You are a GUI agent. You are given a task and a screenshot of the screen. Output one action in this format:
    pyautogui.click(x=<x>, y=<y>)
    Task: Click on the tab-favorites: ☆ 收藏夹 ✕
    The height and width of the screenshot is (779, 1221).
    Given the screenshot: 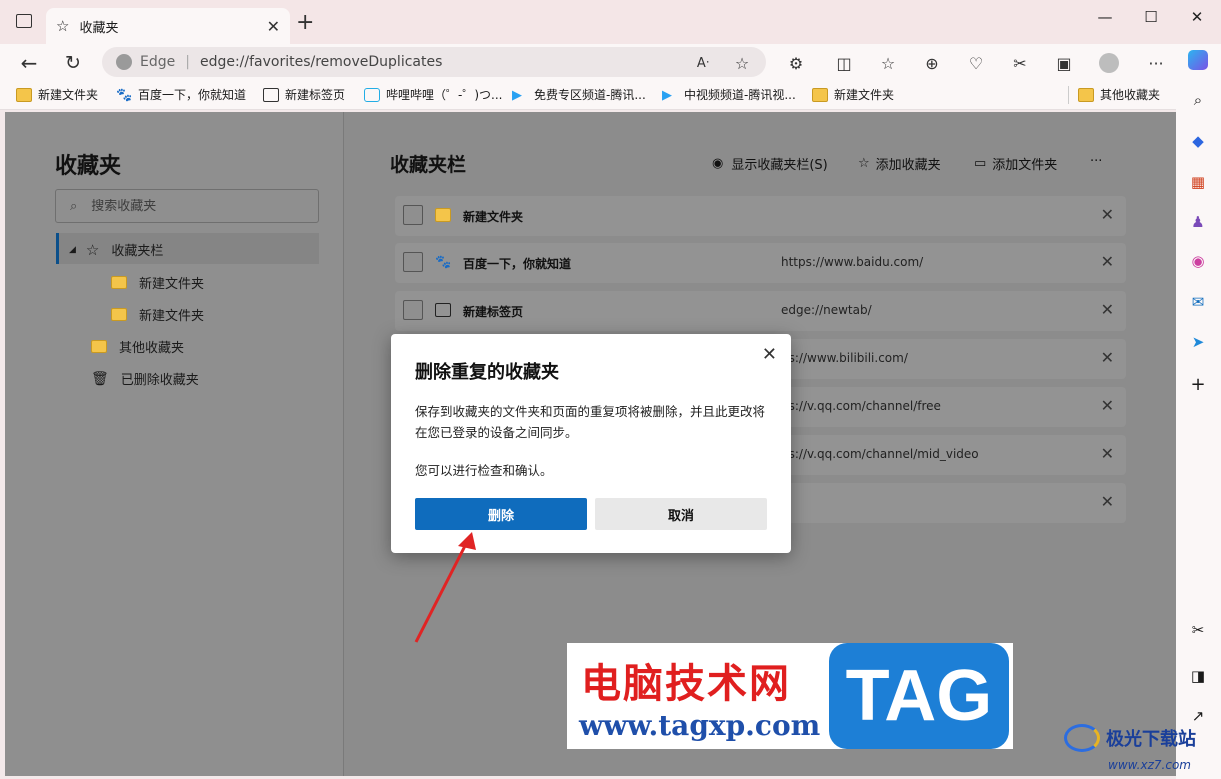 What is the action you would take?
    pyautogui.click(x=168, y=26)
    